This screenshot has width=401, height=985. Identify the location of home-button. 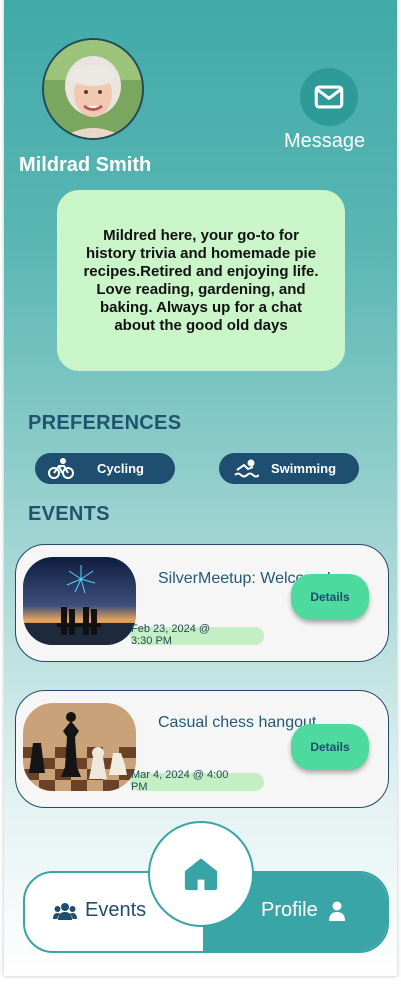
(201, 874).